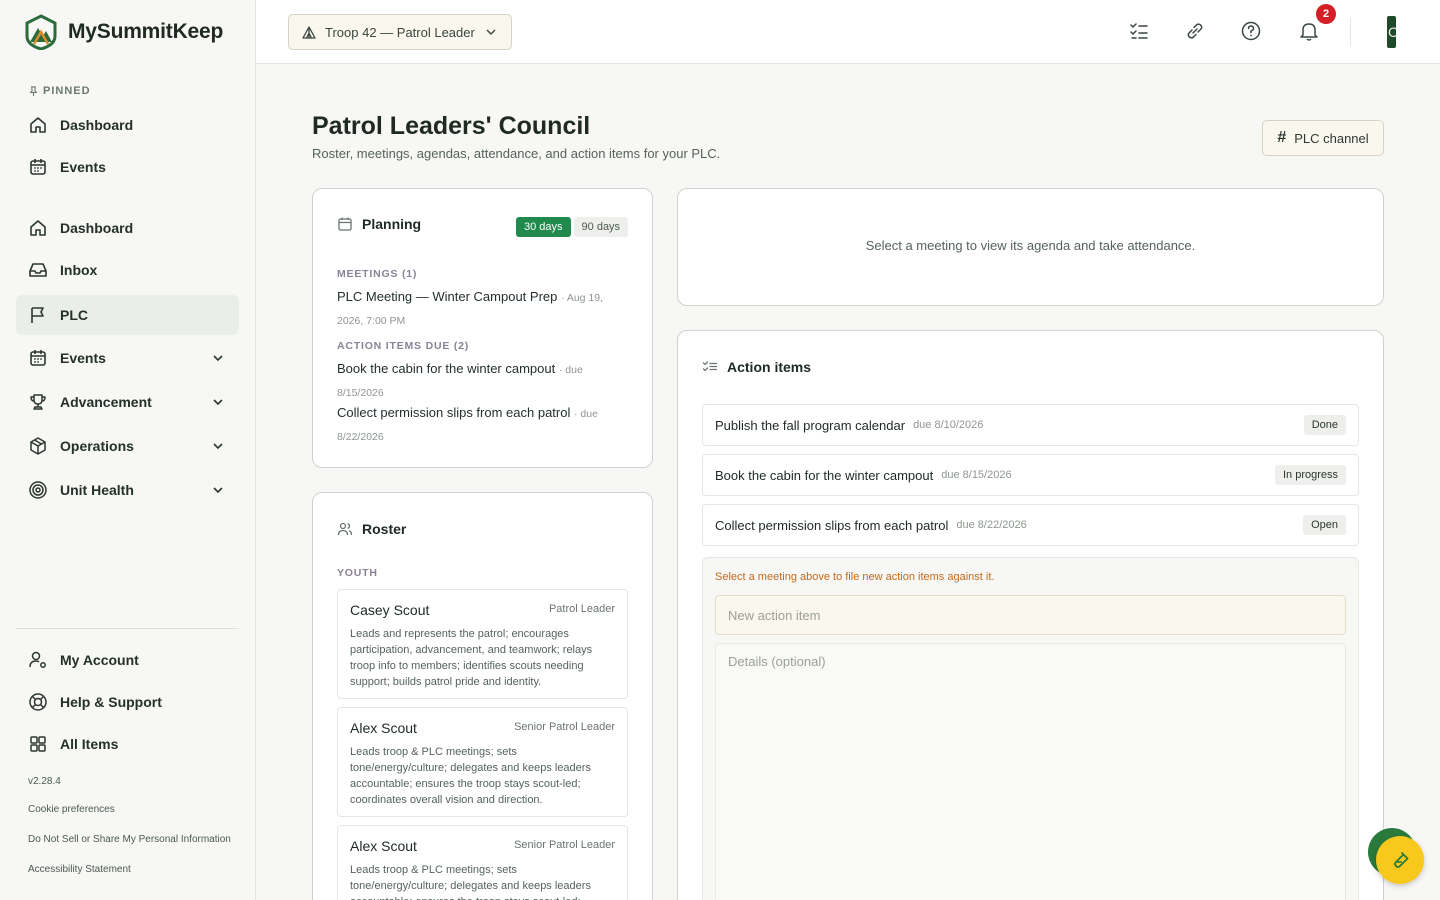 The image size is (1440, 900). Describe the element at coordinates (1324, 525) in the screenshot. I see `status-badge: Open` at that location.